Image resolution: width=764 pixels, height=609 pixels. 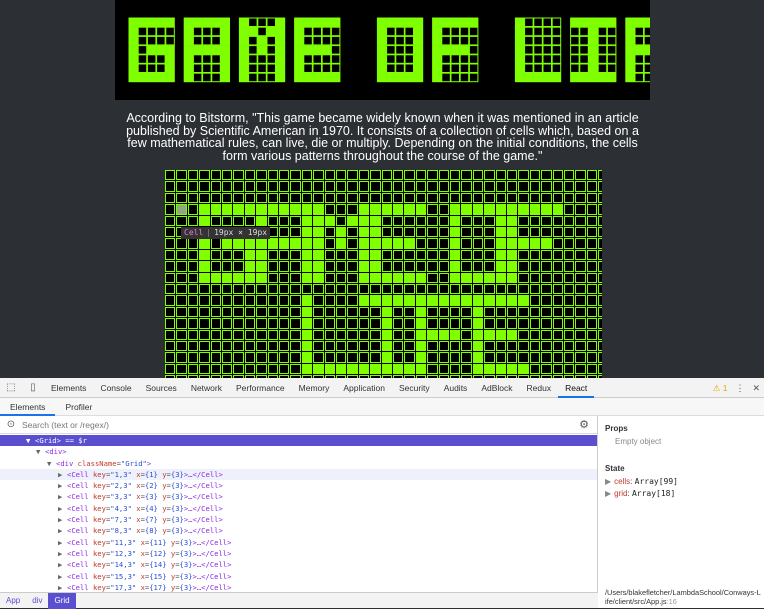 What do you see at coordinates (756, 388) in the screenshot?
I see `close-devtools-icon: ✕` at bounding box center [756, 388].